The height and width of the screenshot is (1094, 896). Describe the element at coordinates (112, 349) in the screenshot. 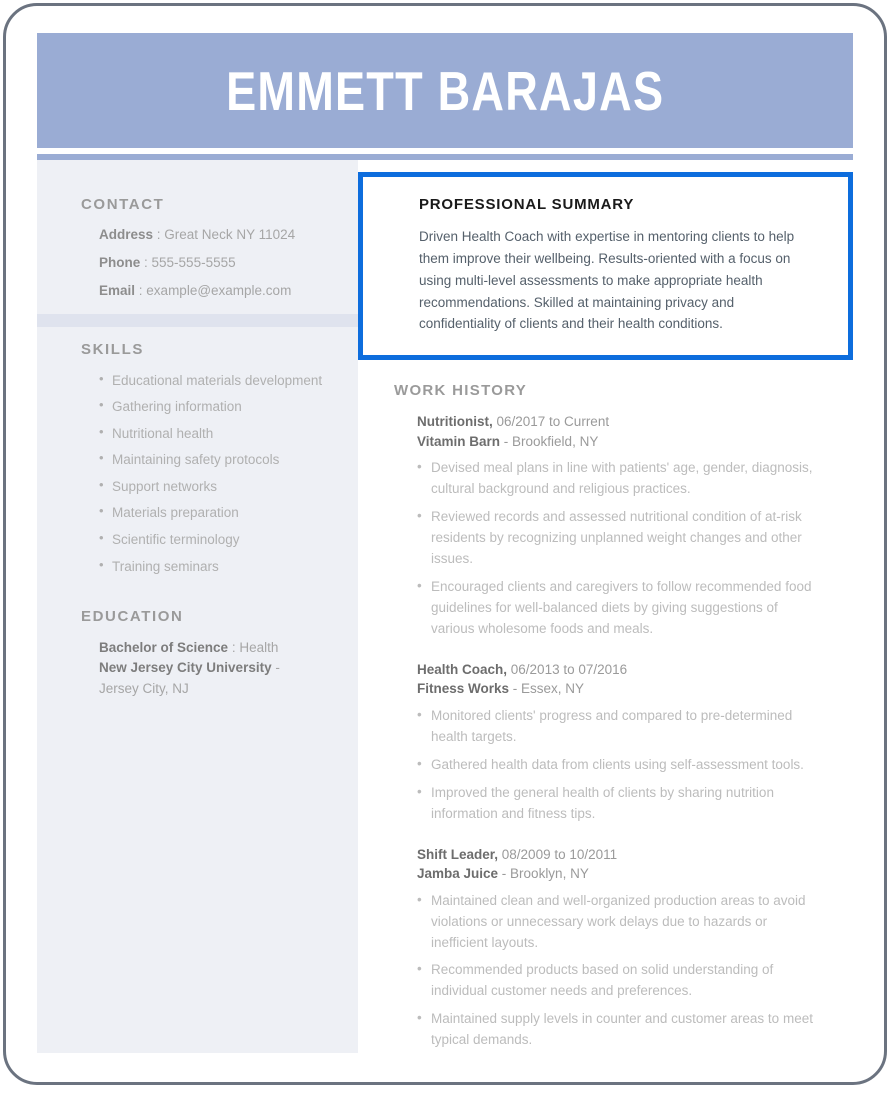

I see `skills-heading: SKILLS` at that location.